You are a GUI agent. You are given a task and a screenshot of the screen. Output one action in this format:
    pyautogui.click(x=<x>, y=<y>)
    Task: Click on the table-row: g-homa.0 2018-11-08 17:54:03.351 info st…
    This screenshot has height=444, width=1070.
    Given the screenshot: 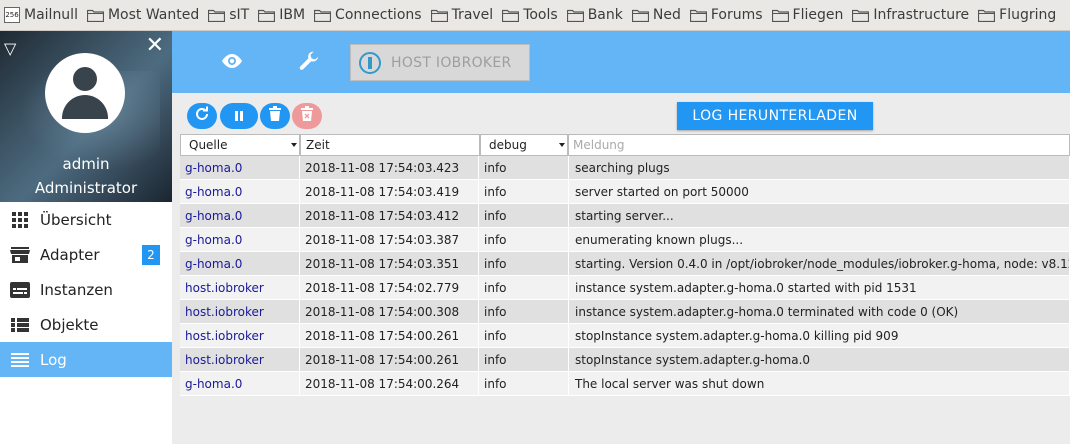 What is the action you would take?
    pyautogui.click(x=625, y=264)
    